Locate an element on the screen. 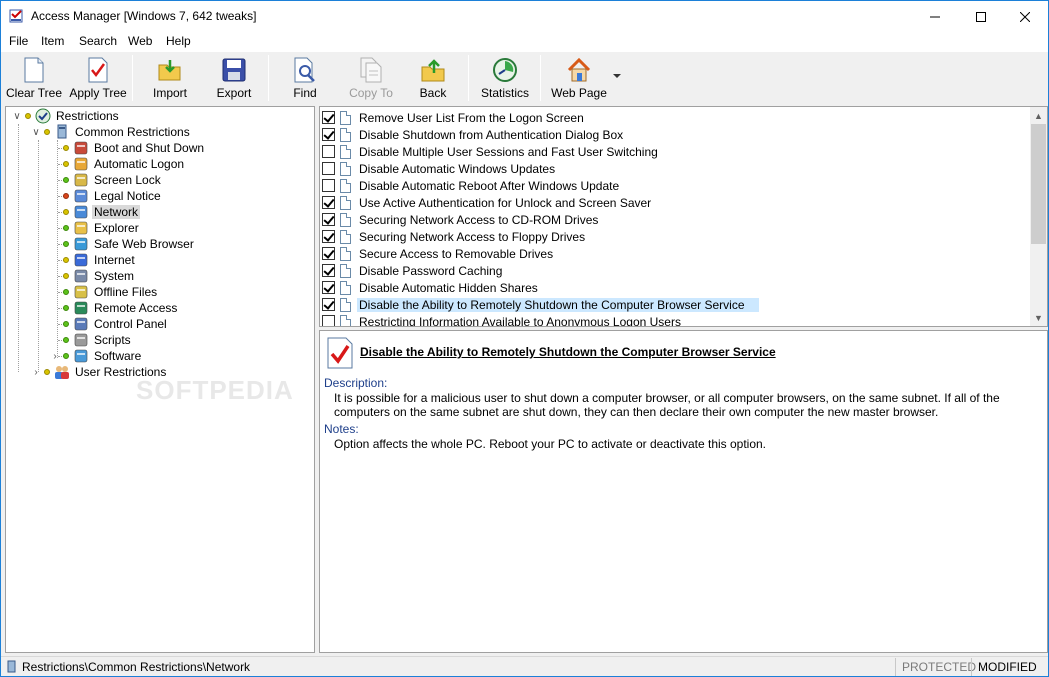 This screenshot has height=677, width=1049. list-item: Disable Password Caching is located at coordinates (419, 270).